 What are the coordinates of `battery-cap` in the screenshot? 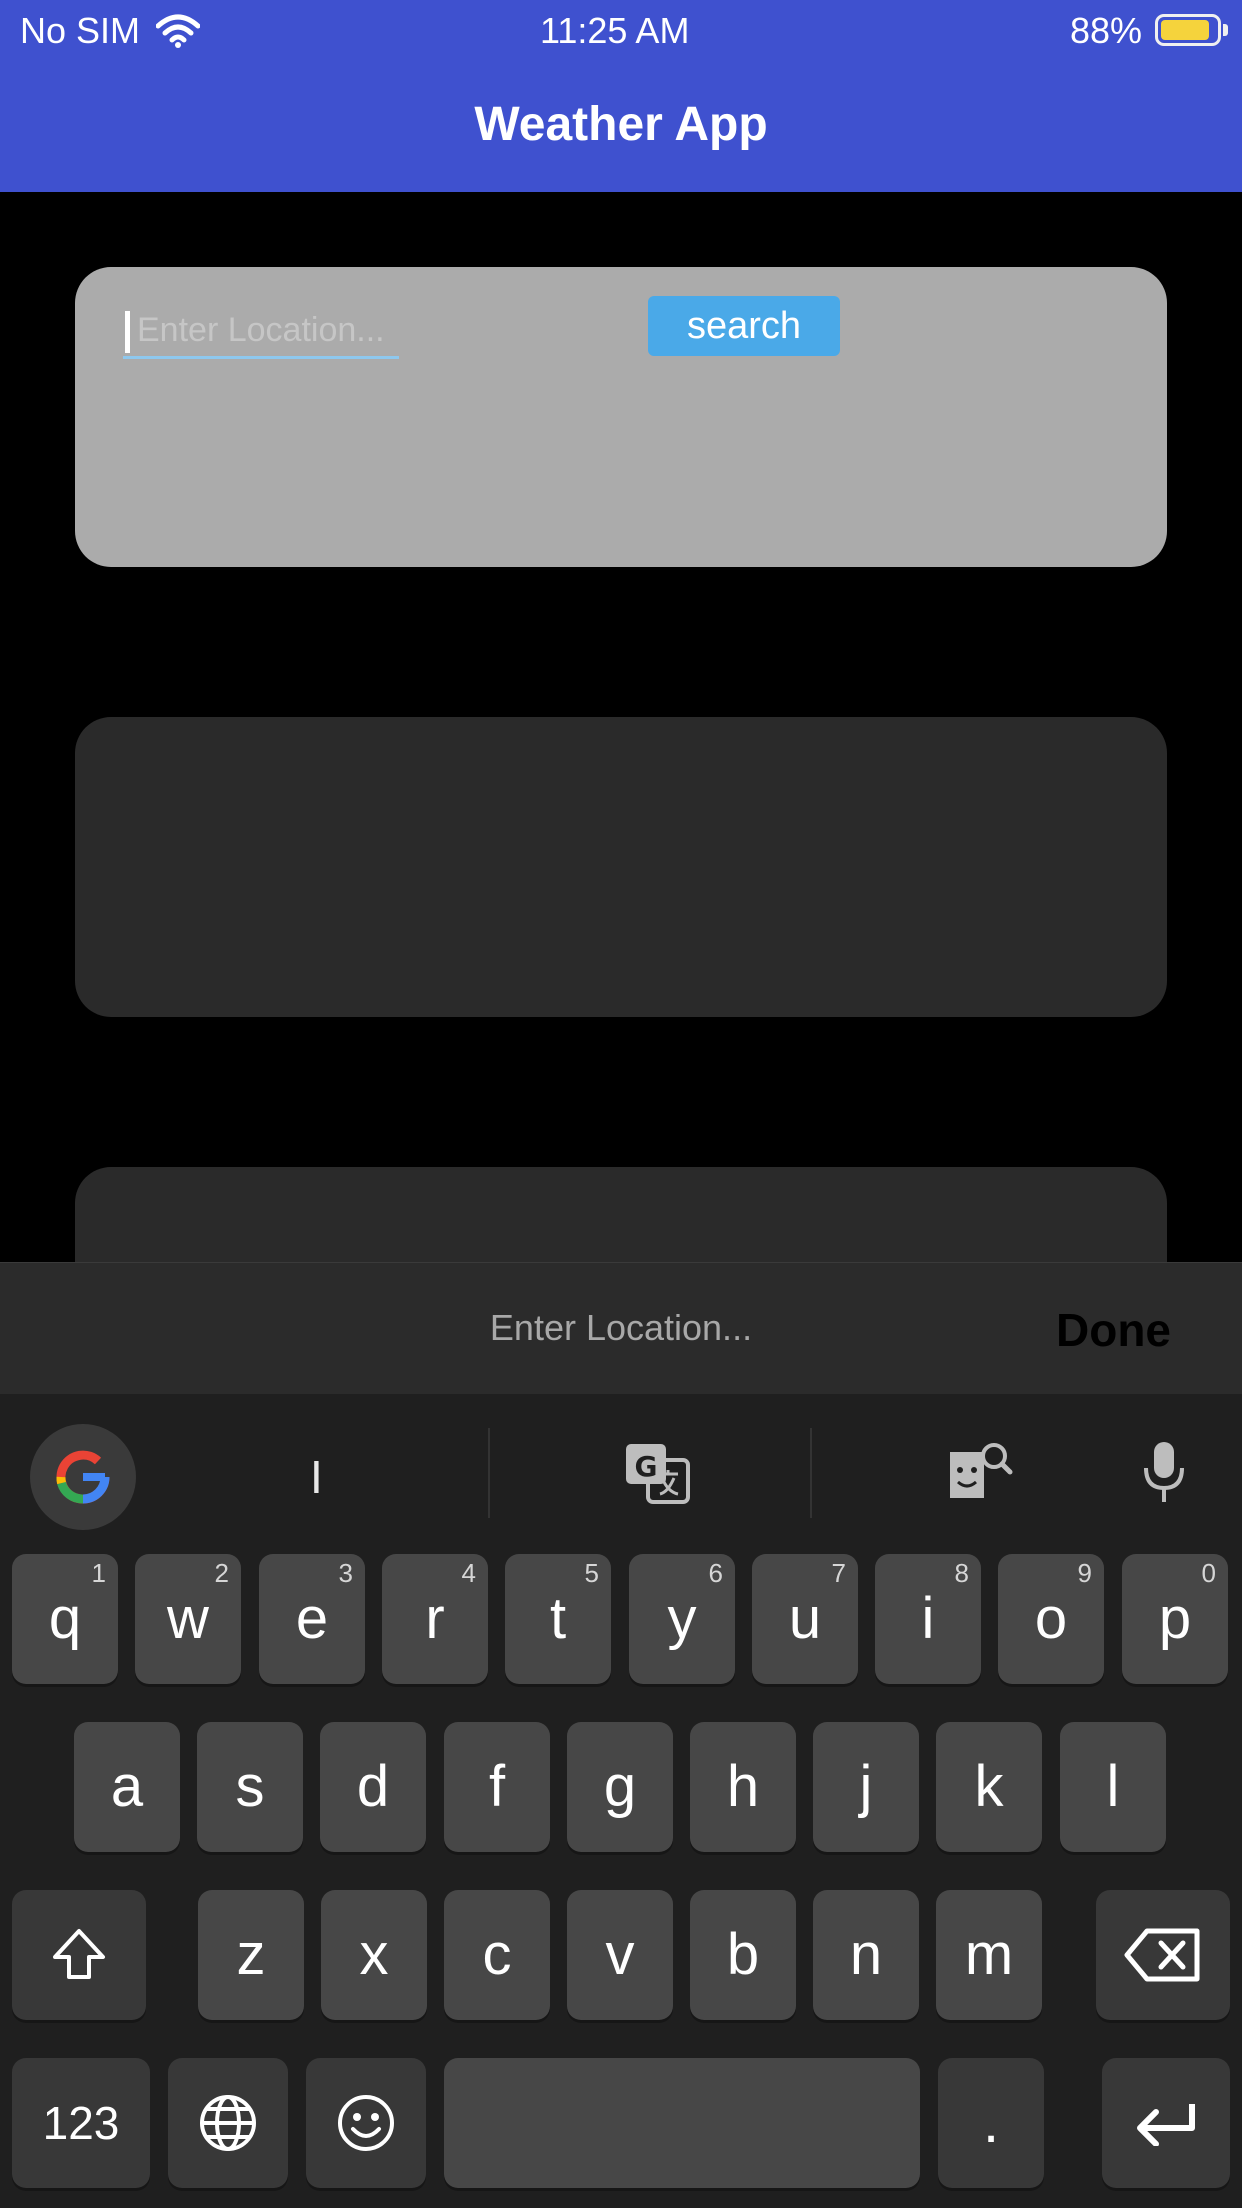 It's located at (1225, 30).